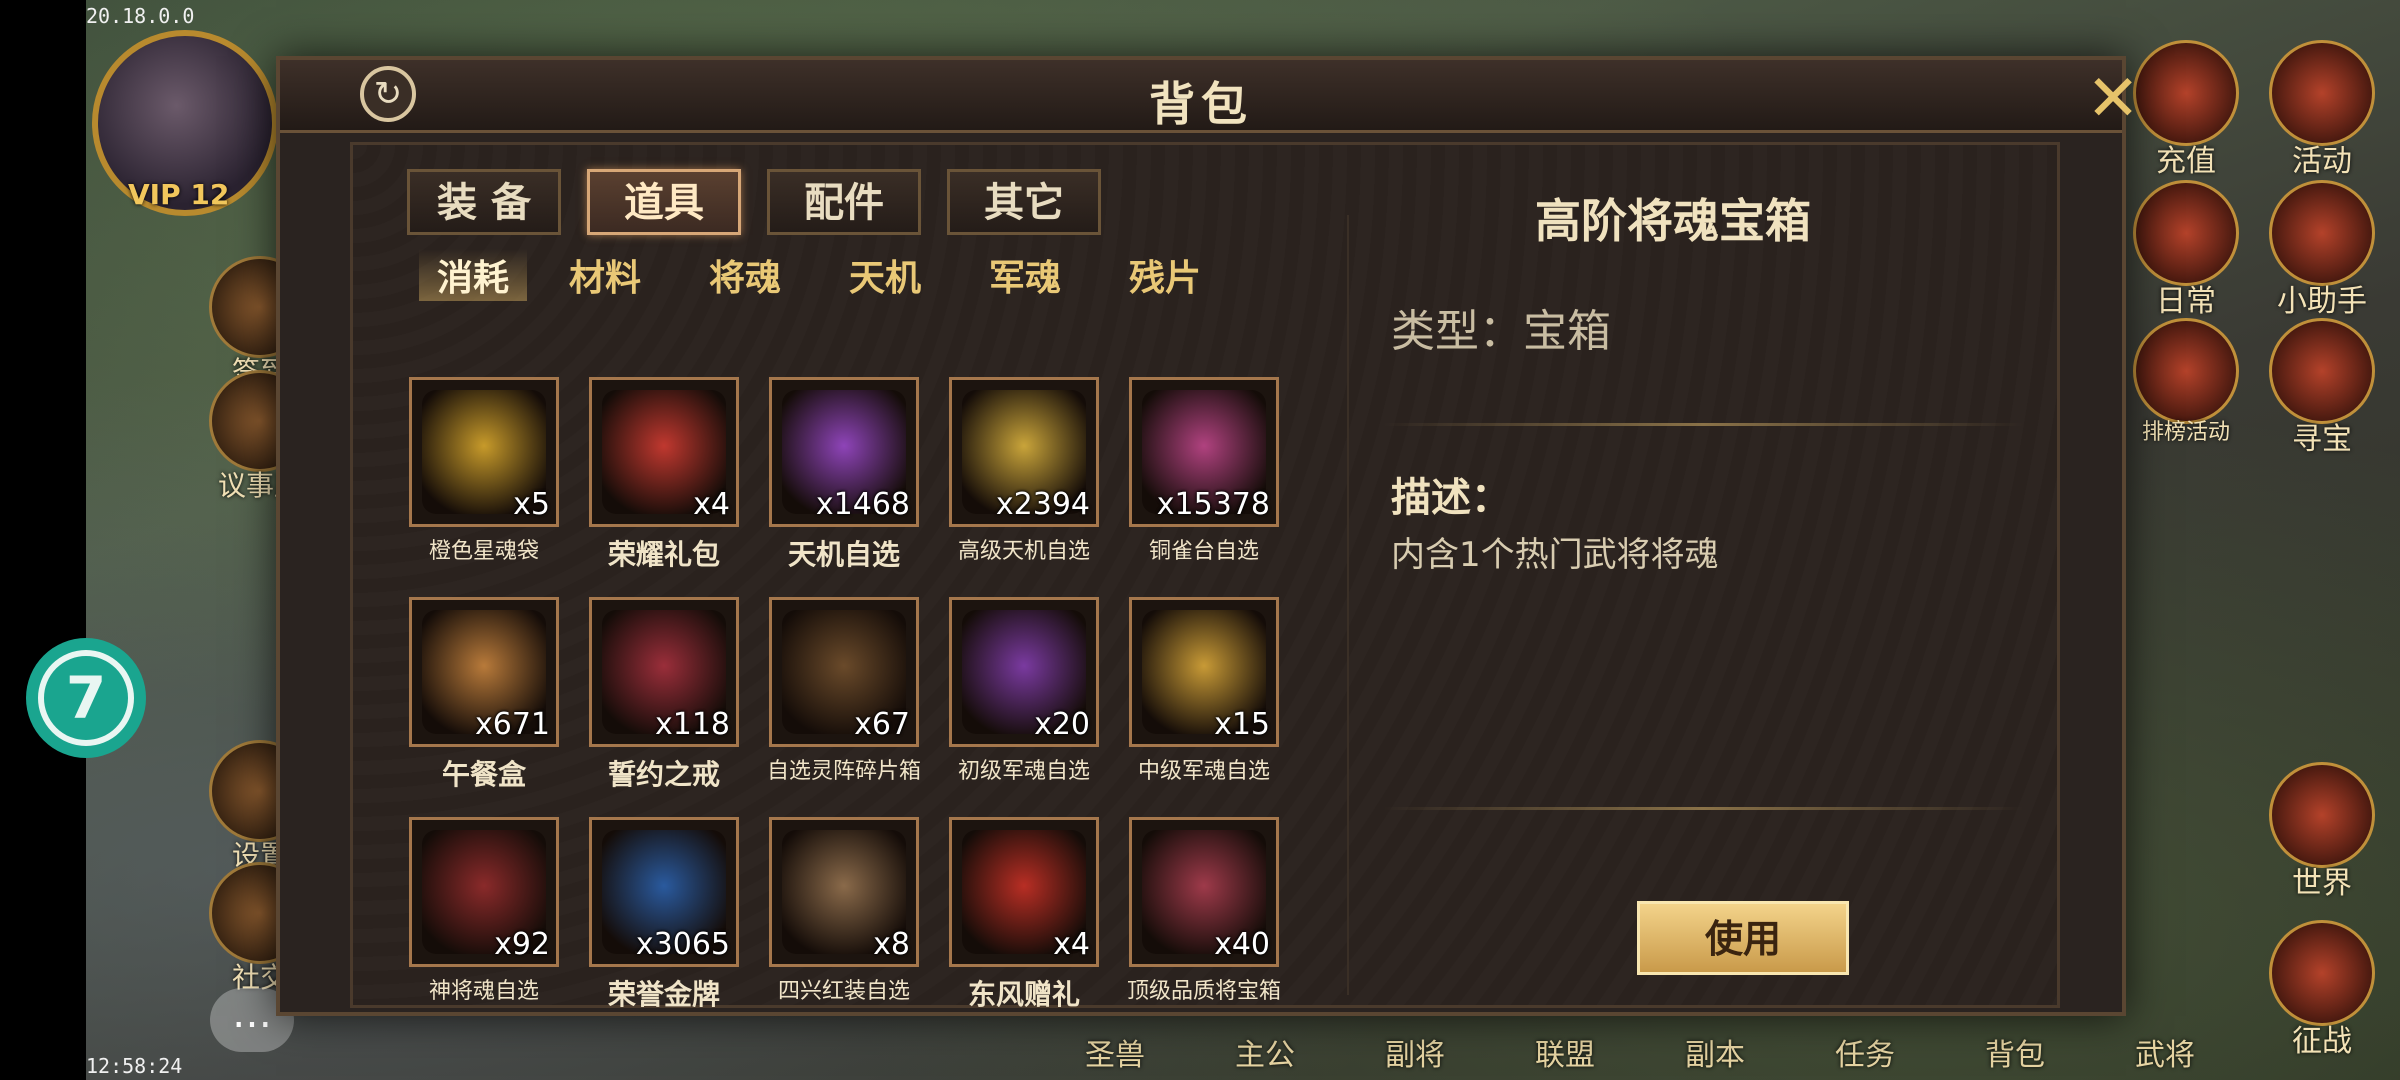  What do you see at coordinates (664, 202) in the screenshot?
I see `tab-items: 道具` at bounding box center [664, 202].